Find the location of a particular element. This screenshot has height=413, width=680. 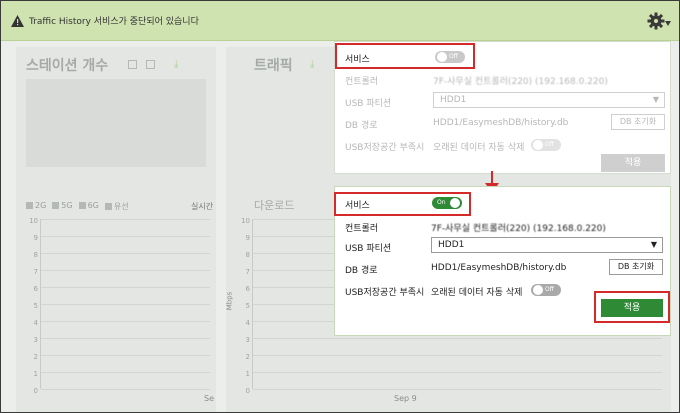

band-filter-wired: 유선 is located at coordinates (116, 206).